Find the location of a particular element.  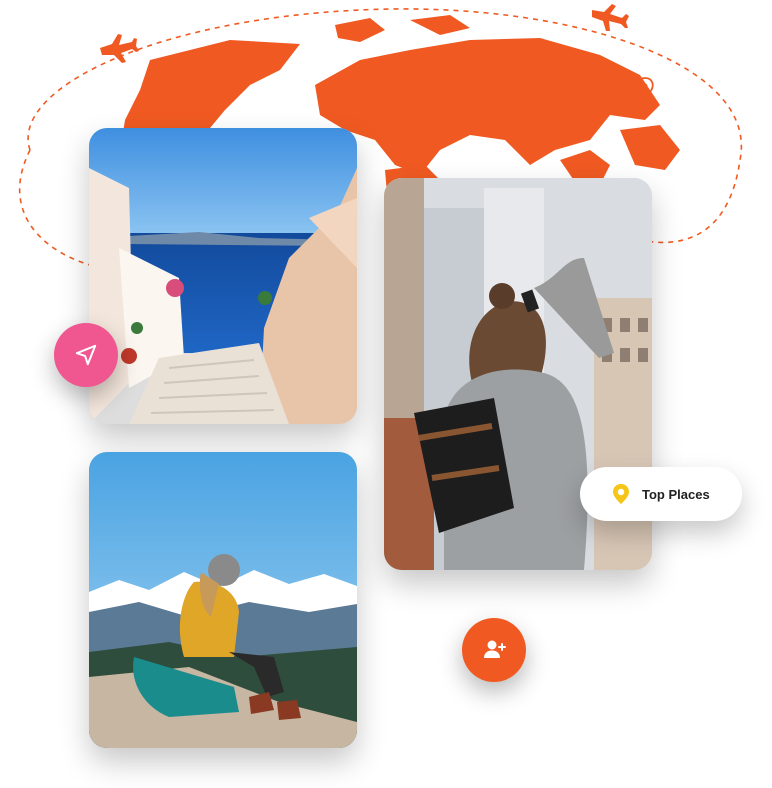

add-user-button is located at coordinates (494, 650).